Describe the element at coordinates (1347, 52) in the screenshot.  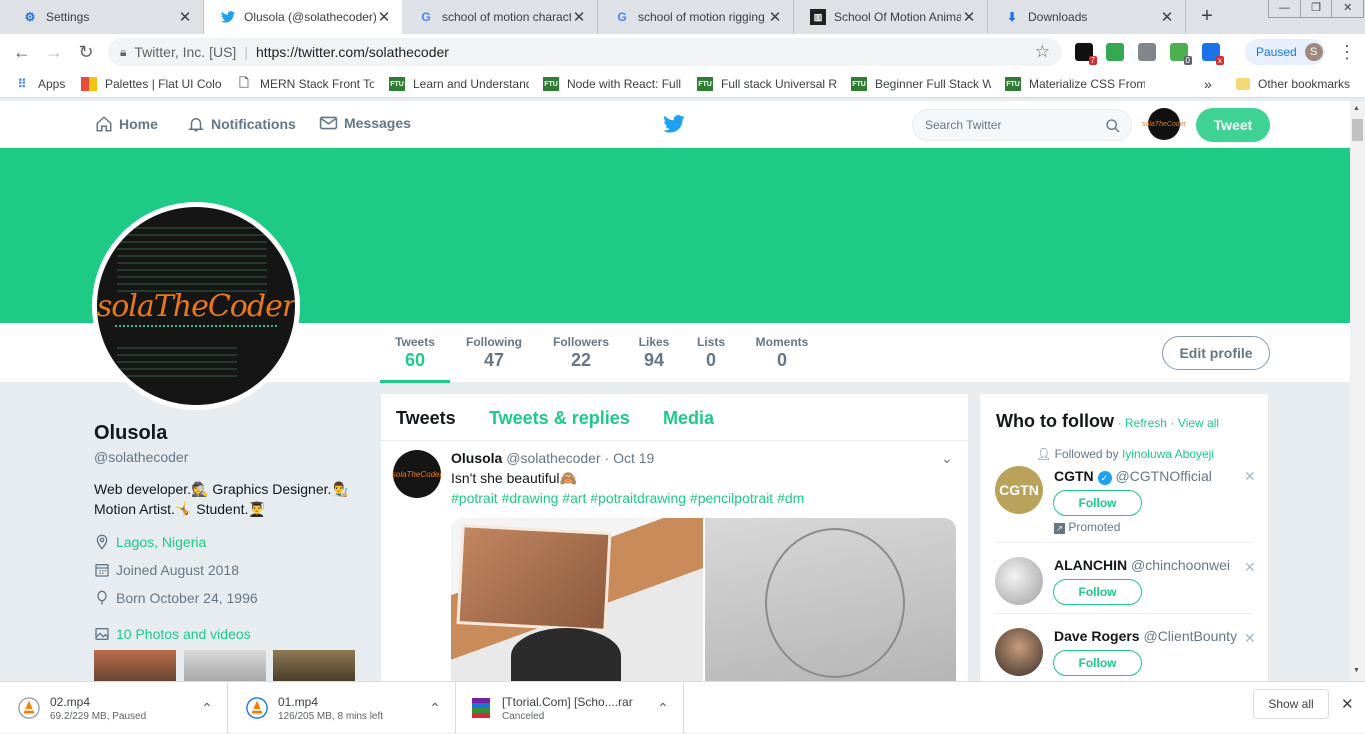
I see `menu-kebab-icon: ⋮` at that location.